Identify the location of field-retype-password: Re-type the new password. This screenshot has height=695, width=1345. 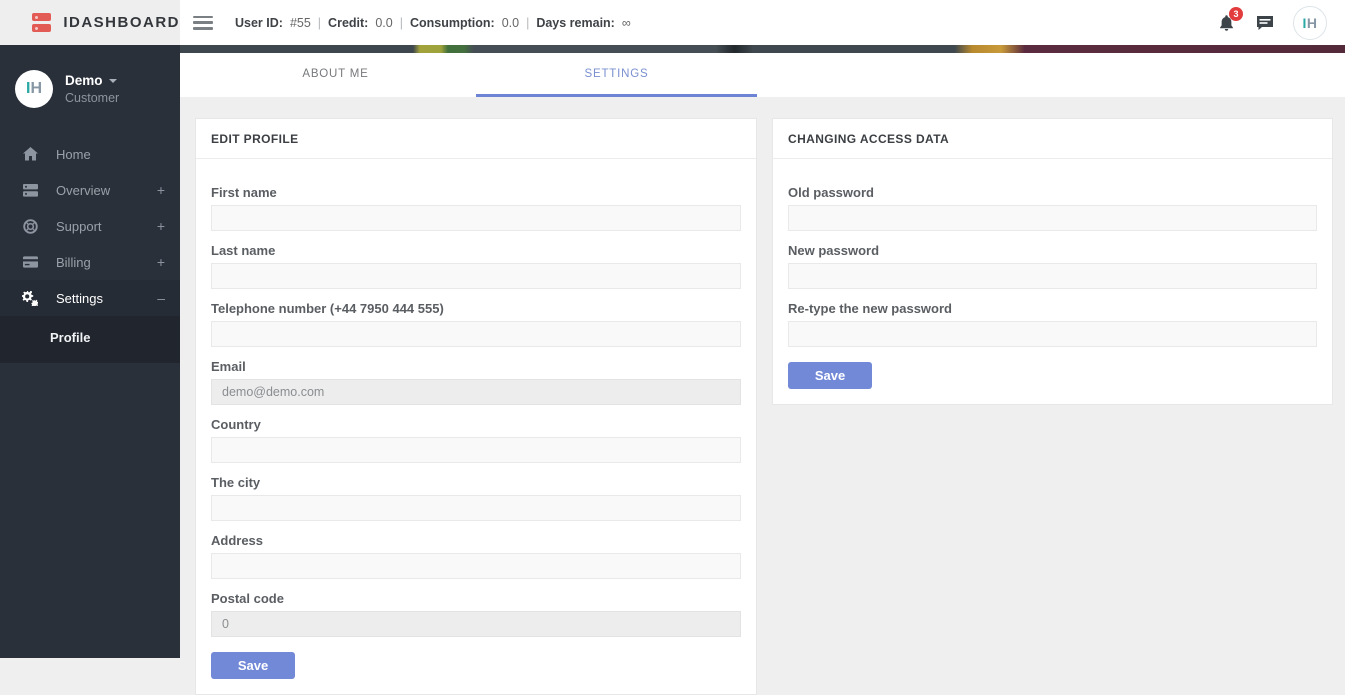
(1052, 324).